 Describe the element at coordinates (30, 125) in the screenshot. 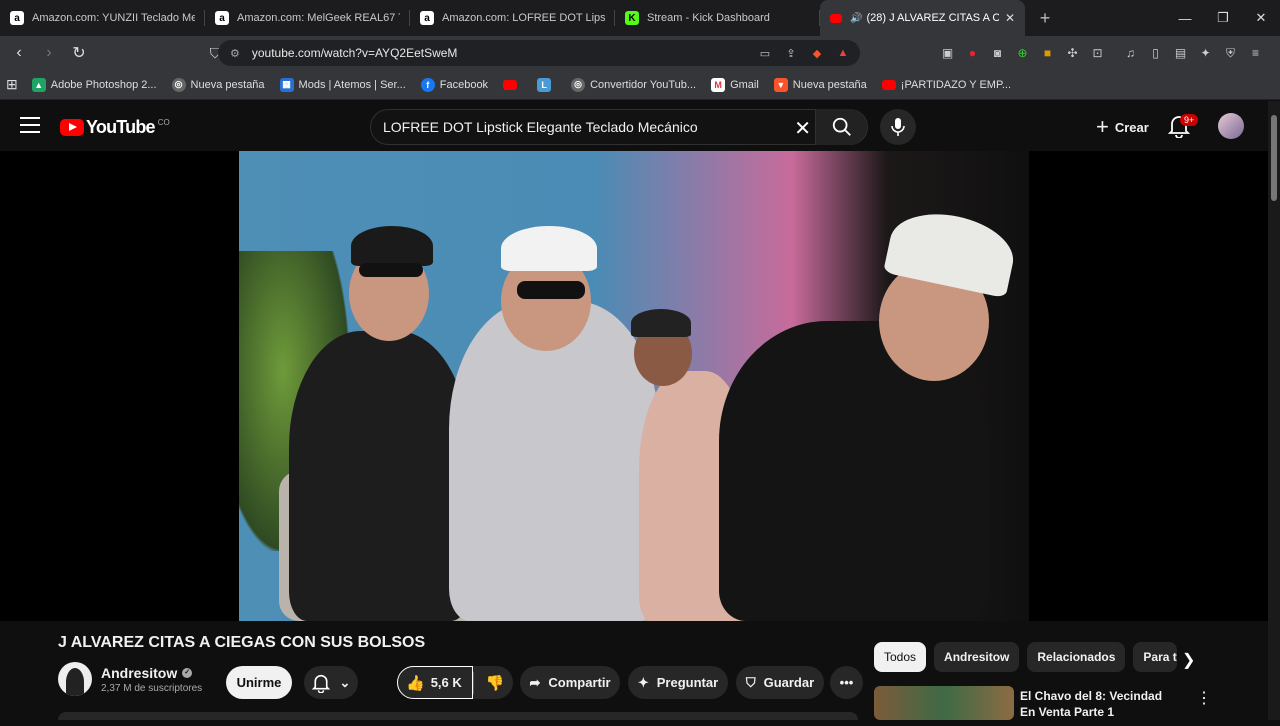

I see `hamburger-menu-icon` at that location.